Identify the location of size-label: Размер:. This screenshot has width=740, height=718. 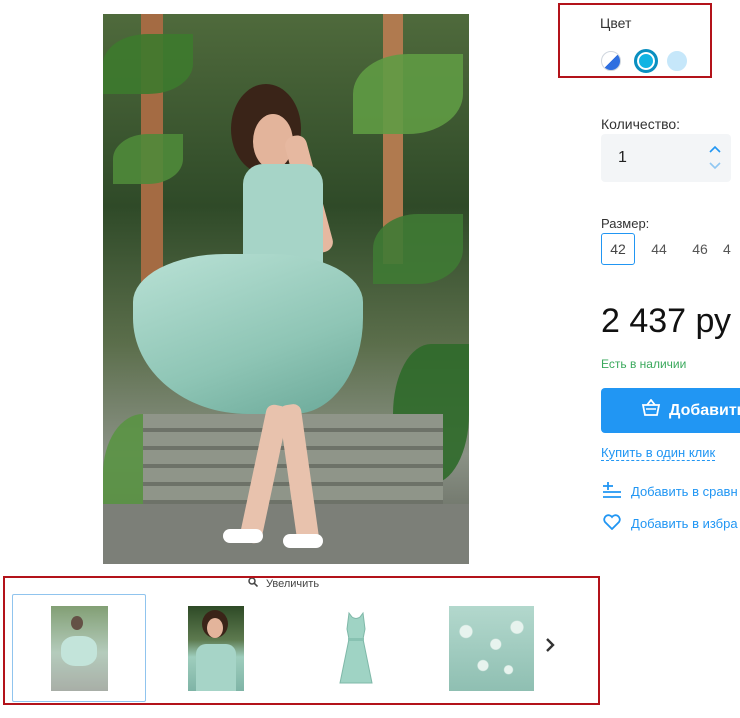
(625, 223).